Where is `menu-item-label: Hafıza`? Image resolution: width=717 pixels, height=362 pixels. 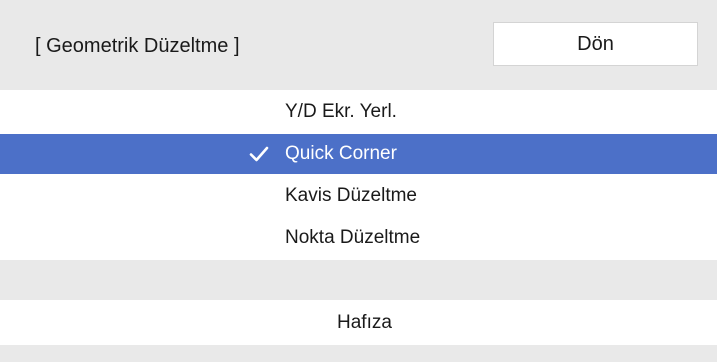
menu-item-label: Hafıza is located at coordinates (364, 322).